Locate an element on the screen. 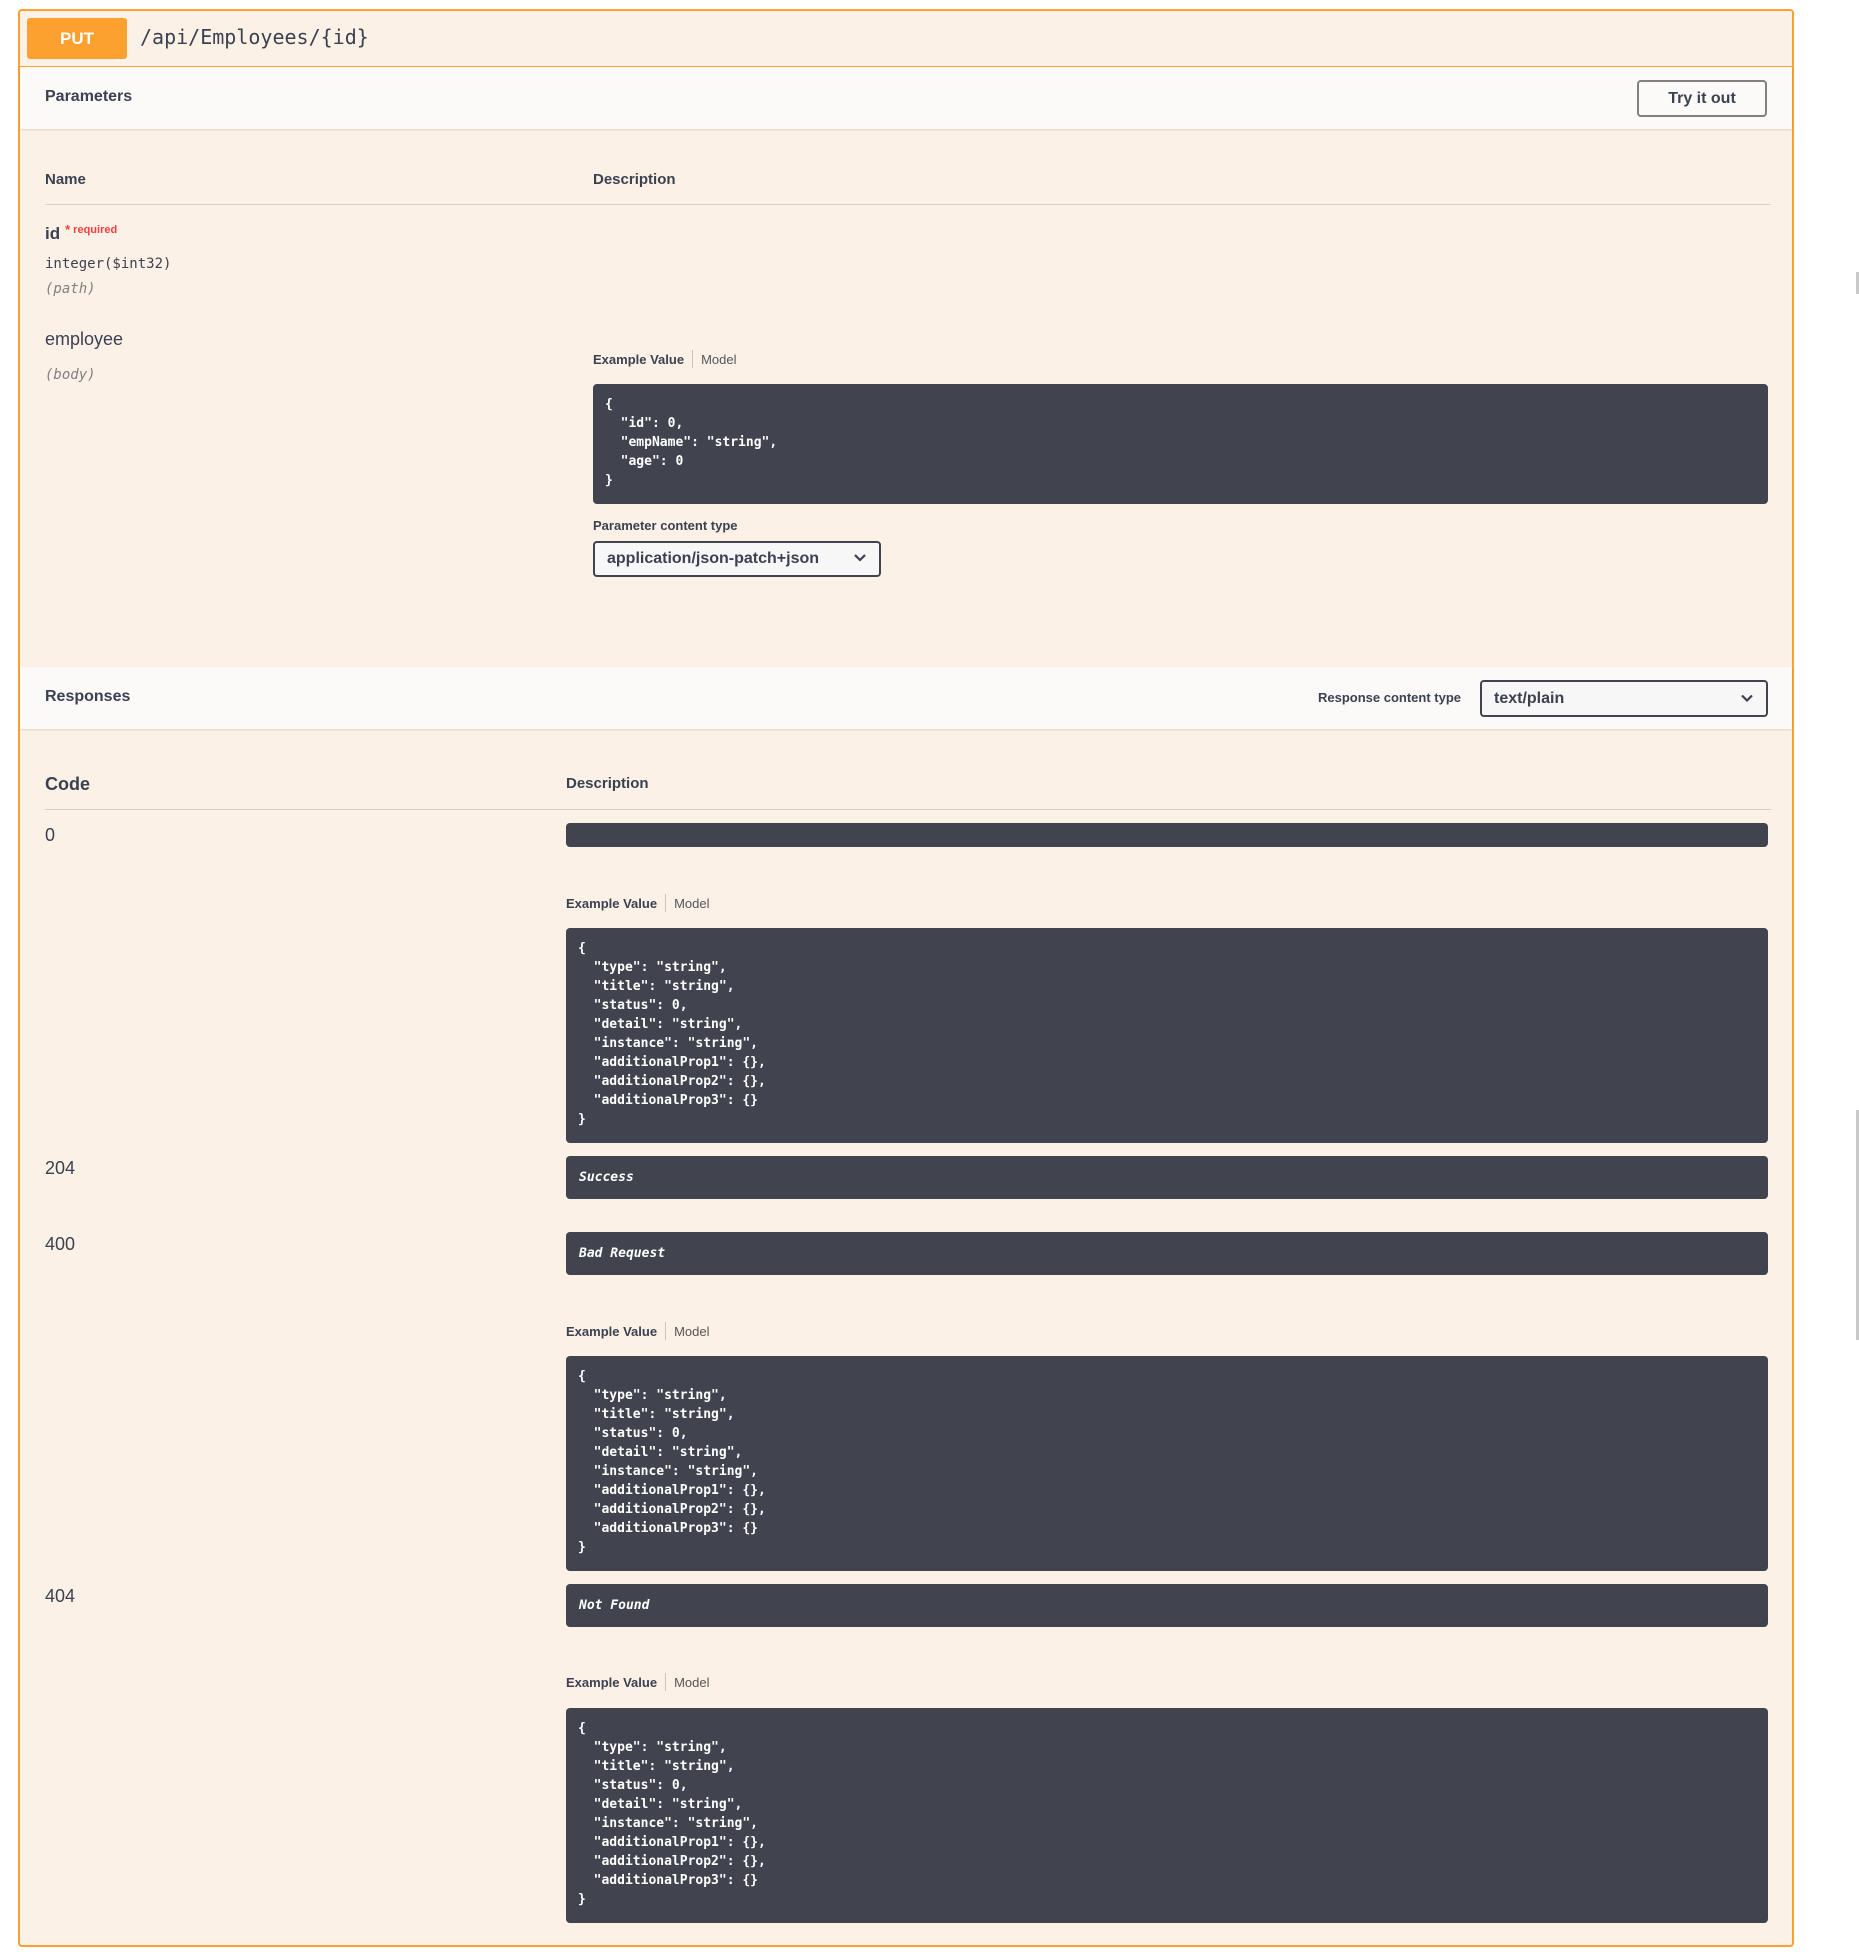 Image resolution: width=1859 pixels, height=1956 pixels. response-400-tabs: Example Value Model is located at coordinates (637, 1331).